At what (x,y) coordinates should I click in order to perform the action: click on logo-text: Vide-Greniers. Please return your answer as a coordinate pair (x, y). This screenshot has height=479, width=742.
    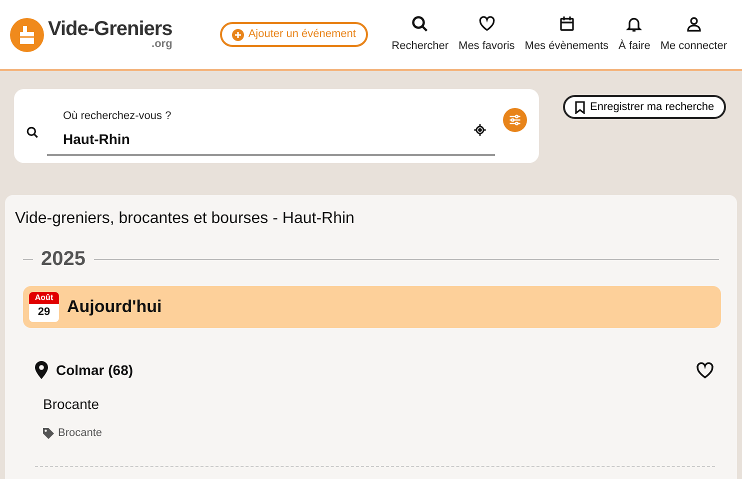
    Looking at the image, I should click on (110, 29).